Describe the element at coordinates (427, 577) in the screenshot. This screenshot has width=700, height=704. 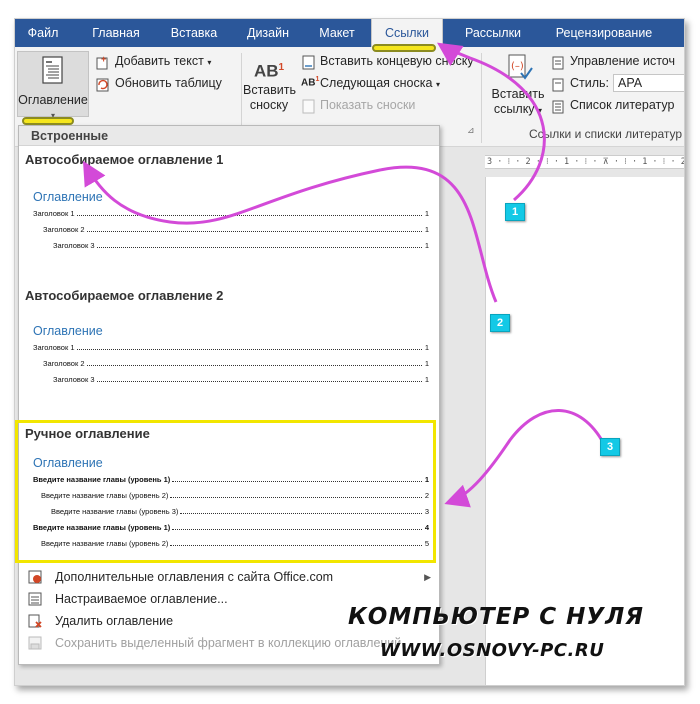
I see `submenu-arrow-icon: ▶` at that location.